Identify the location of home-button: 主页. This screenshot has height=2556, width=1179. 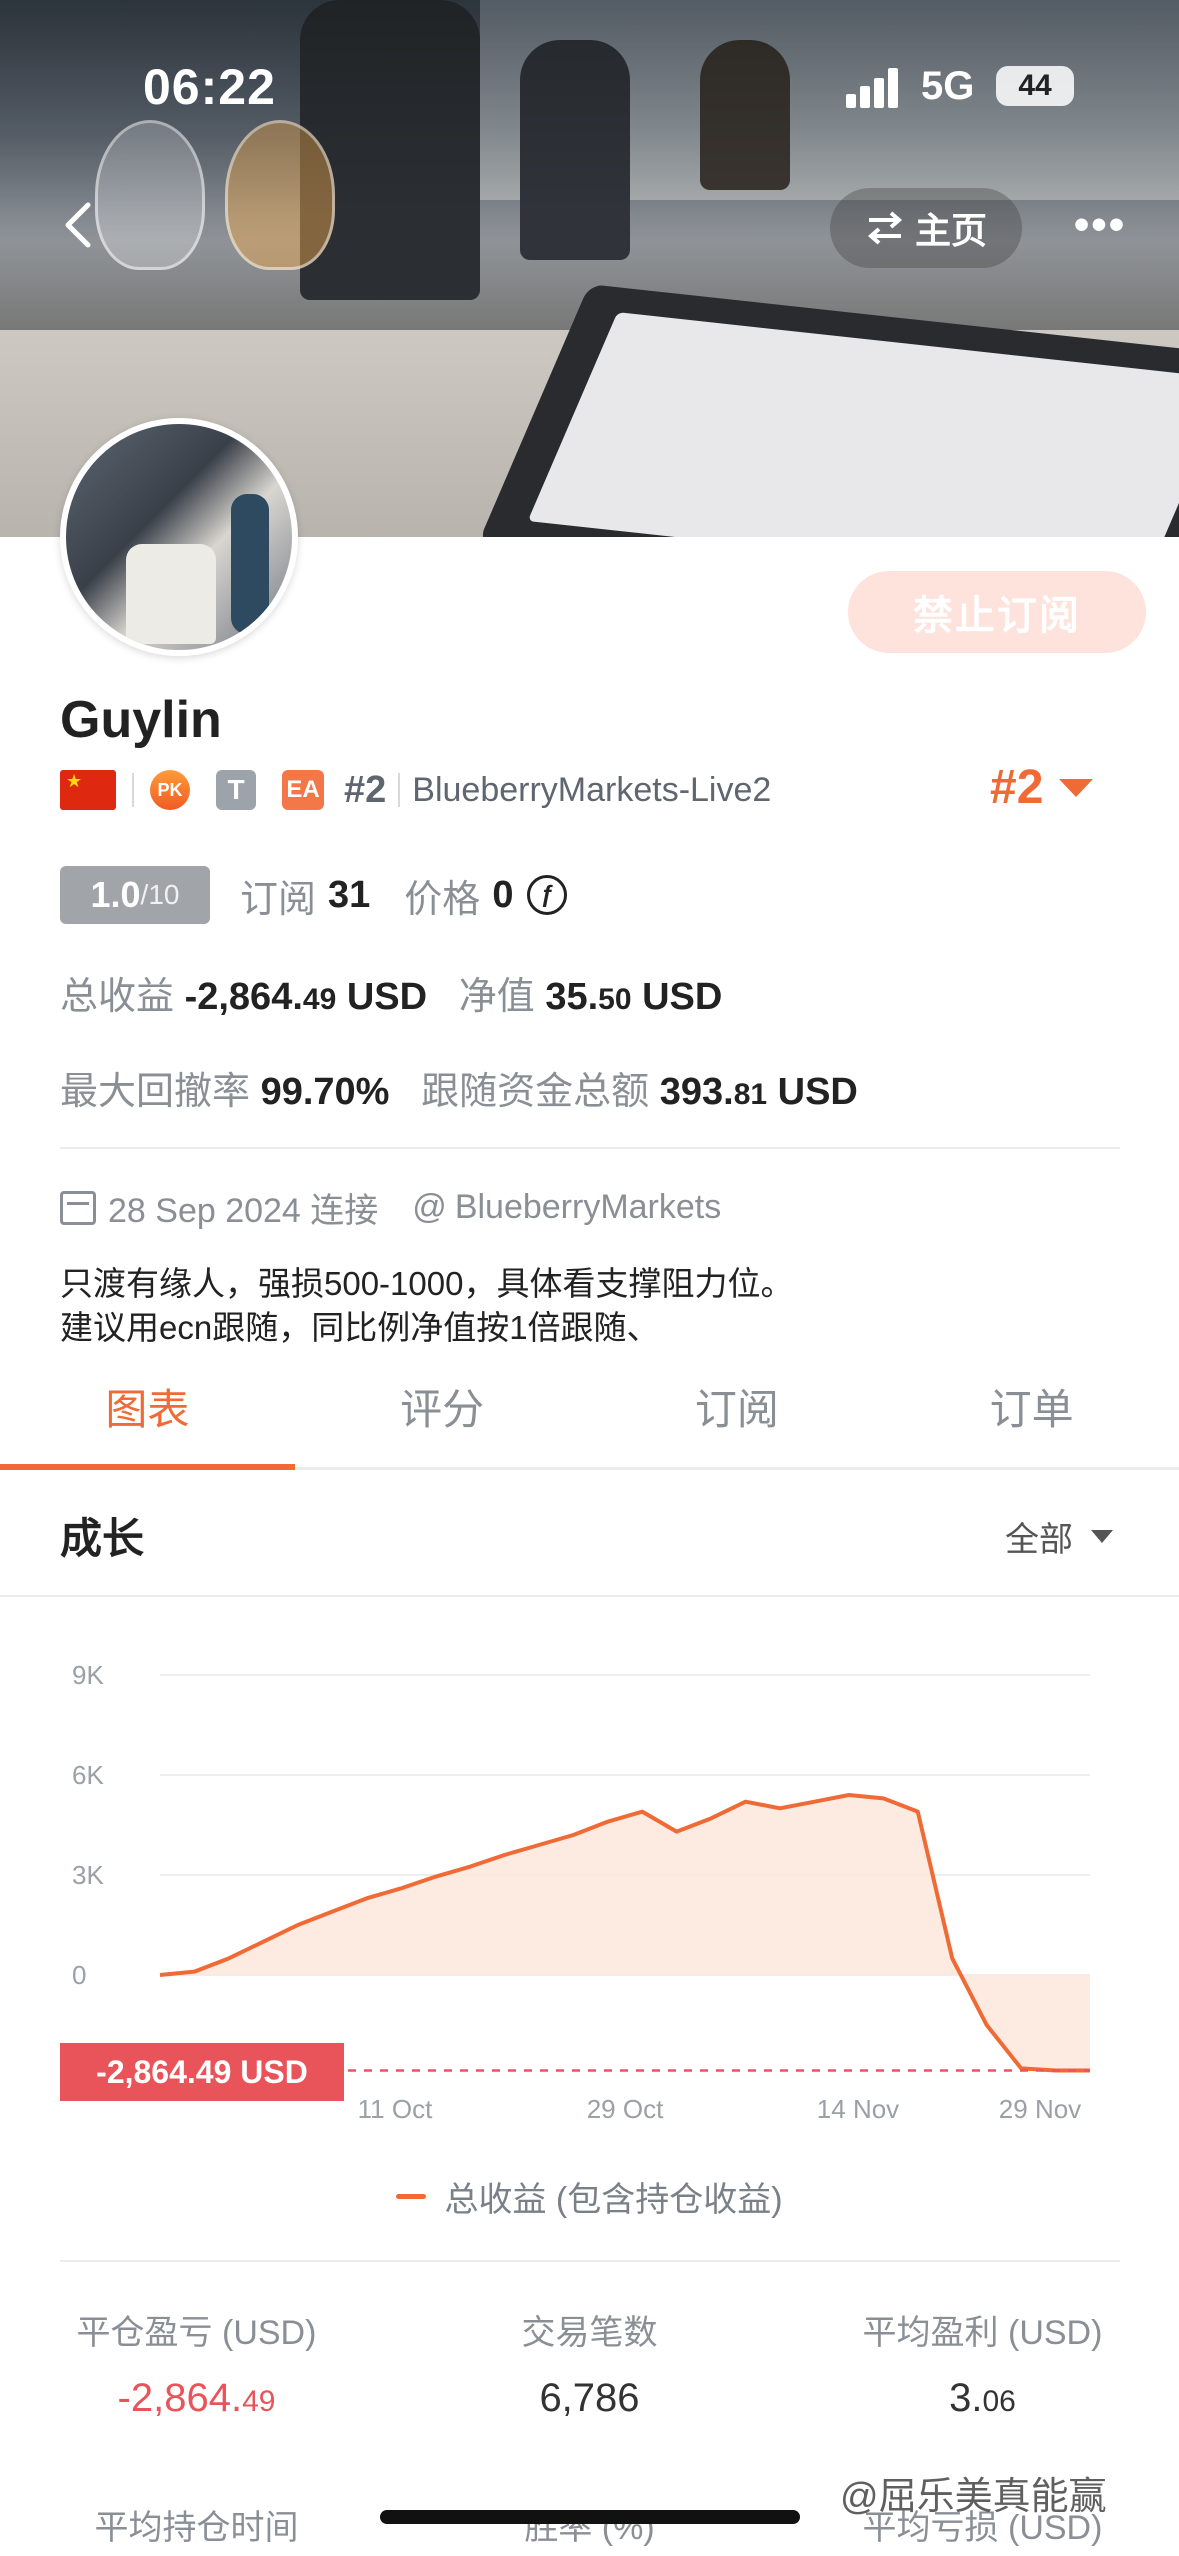
(926, 228).